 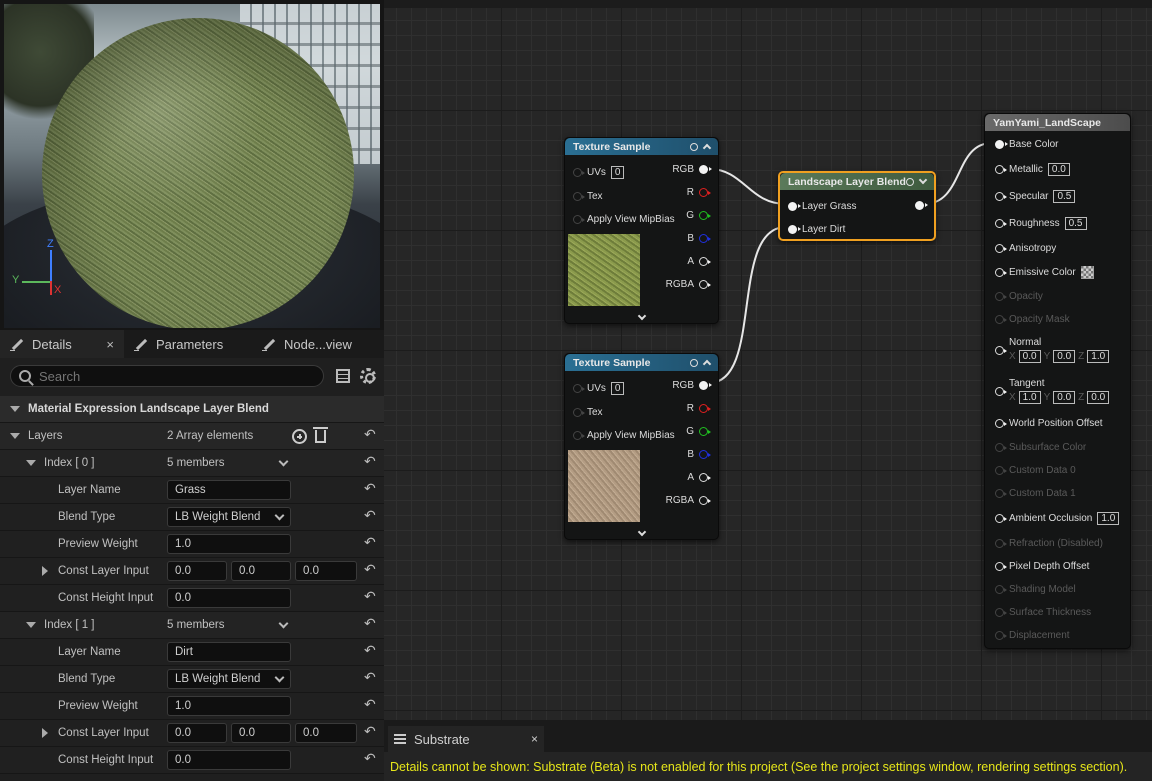 I want to click on tab-substrate: Substrate ×, so click(x=466, y=739).